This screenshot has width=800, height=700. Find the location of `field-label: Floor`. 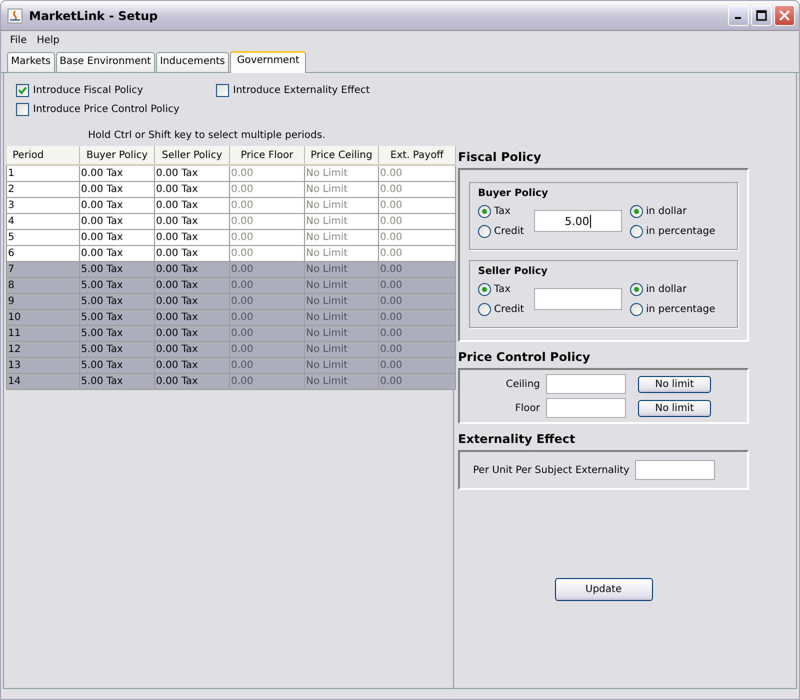

field-label: Floor is located at coordinates (527, 408).